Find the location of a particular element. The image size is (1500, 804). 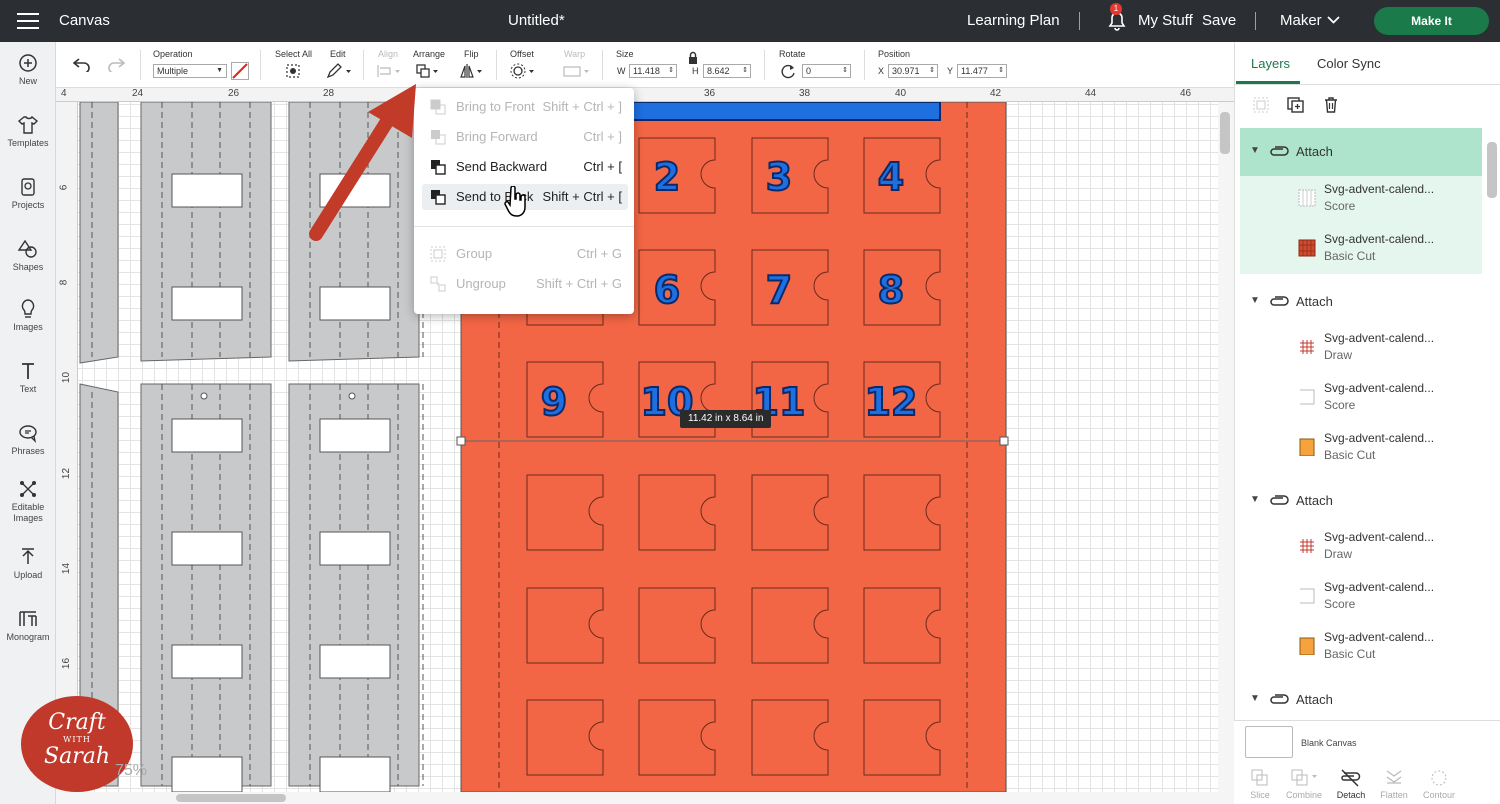

duplicate-icon is located at coordinates (1296, 105).